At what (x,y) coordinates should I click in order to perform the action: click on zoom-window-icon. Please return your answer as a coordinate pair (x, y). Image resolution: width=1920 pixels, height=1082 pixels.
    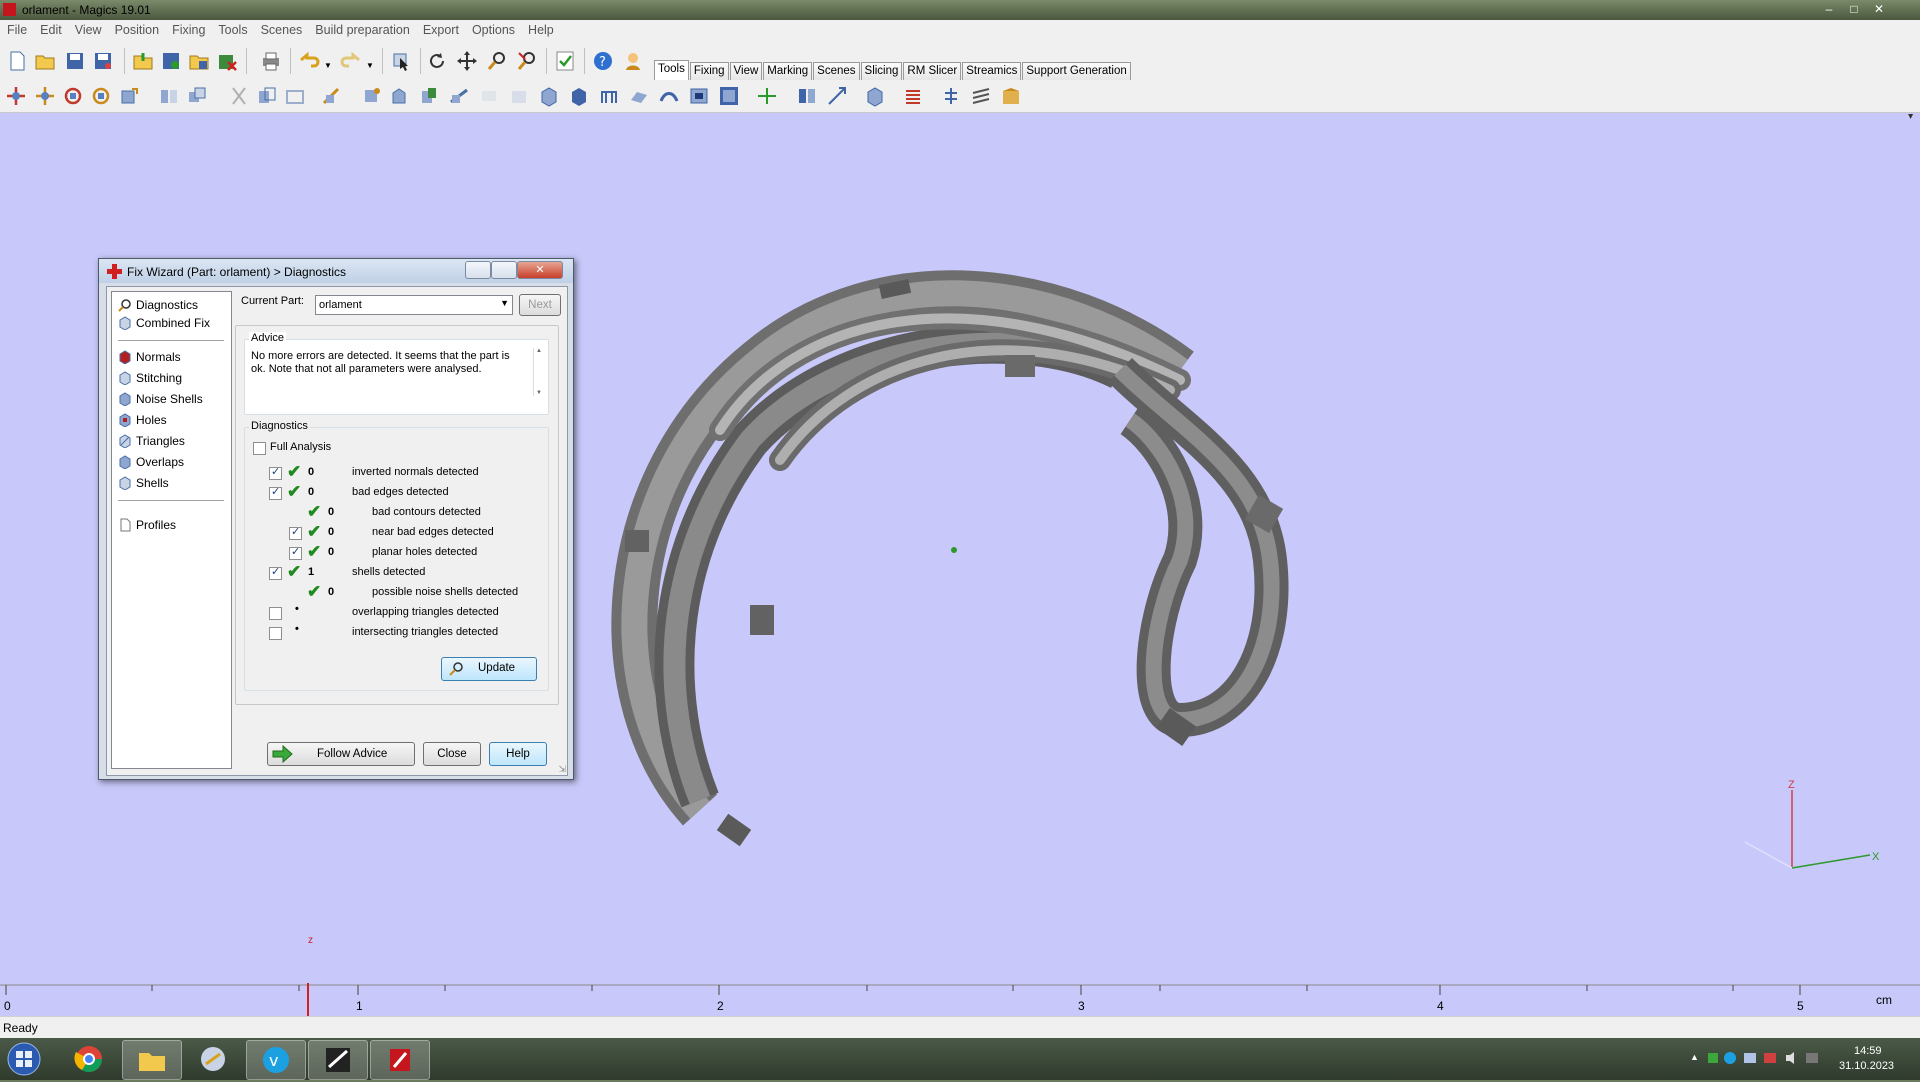
    Looking at the image, I should click on (527, 61).